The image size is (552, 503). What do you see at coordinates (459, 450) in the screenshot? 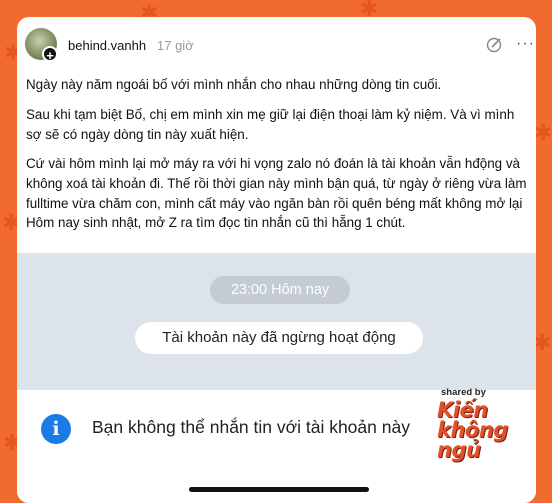
I see `brand-line: ngủ` at bounding box center [459, 450].